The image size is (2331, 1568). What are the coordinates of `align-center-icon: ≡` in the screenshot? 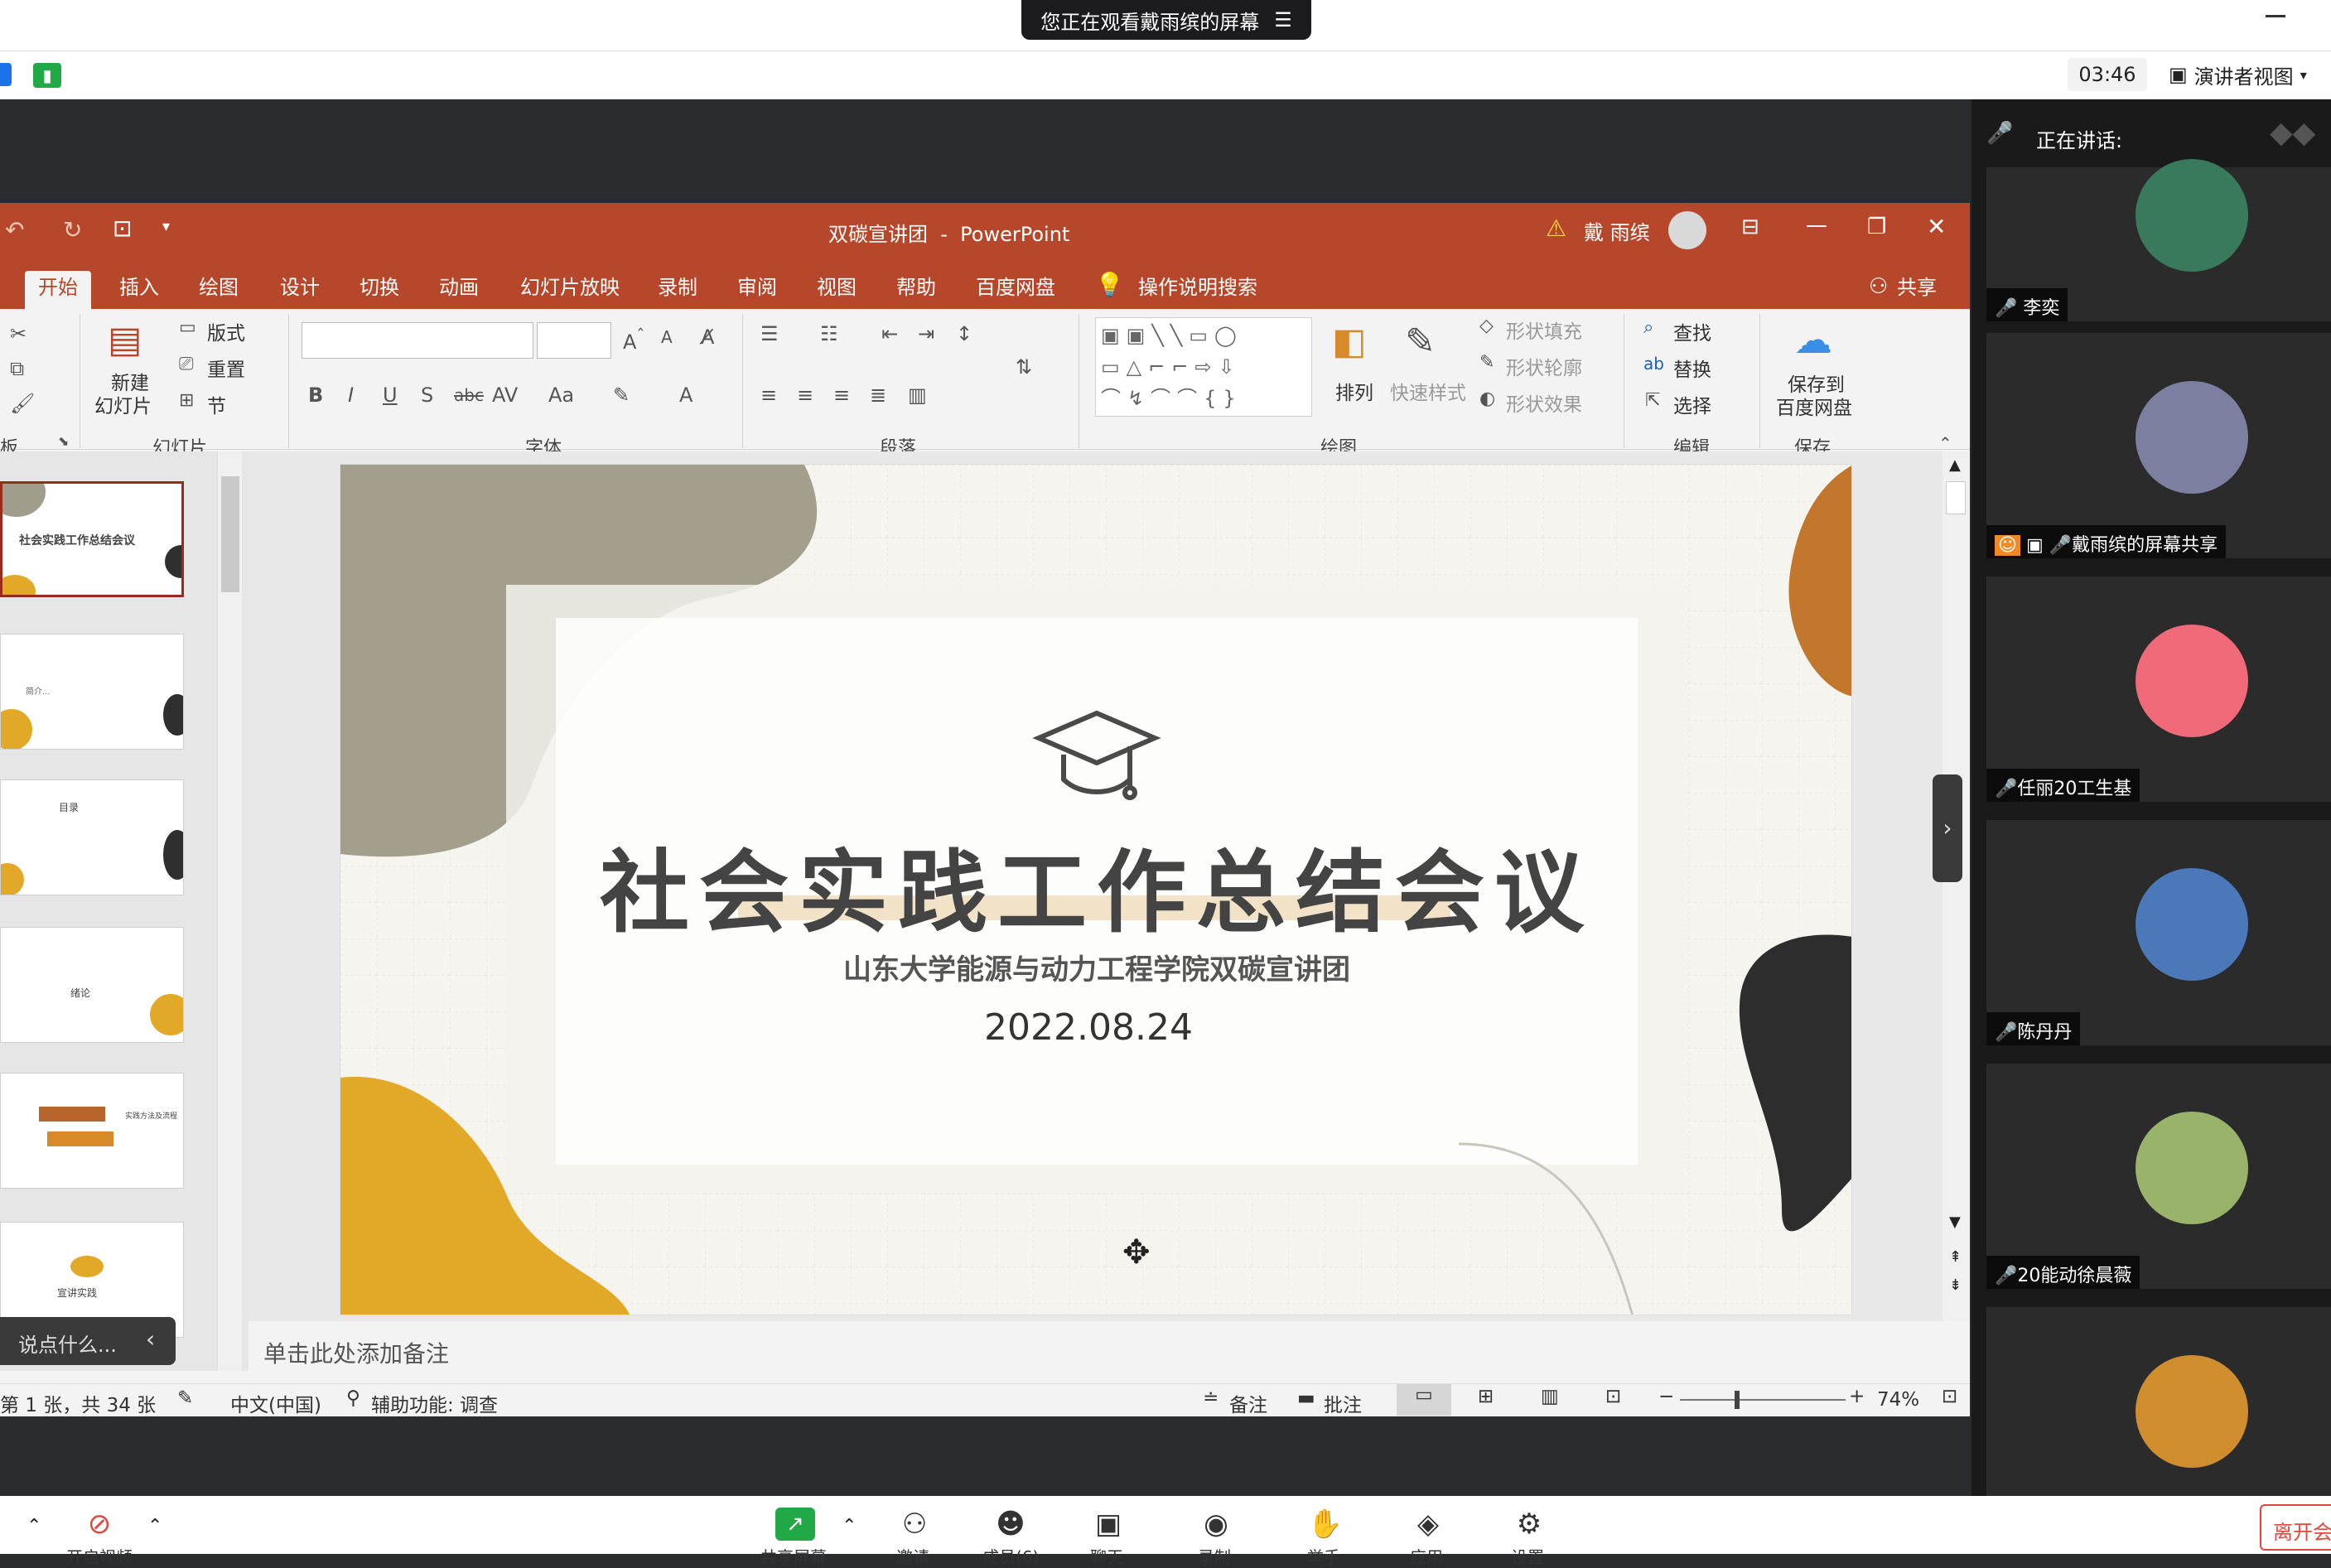 It's located at (805, 395).